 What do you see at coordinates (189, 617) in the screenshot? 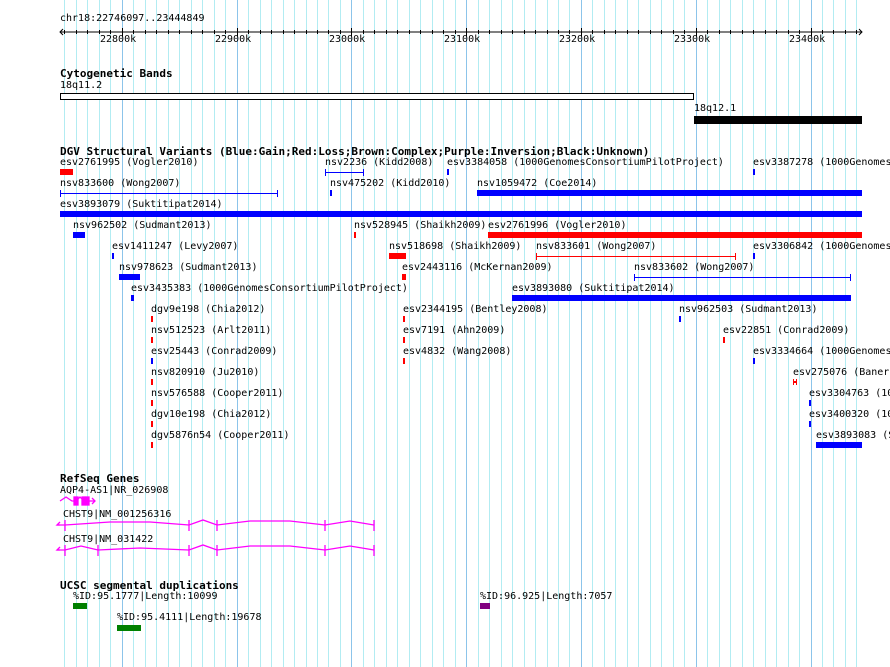
I see `segdup-label: %ID:95.4111|Length:19678` at bounding box center [189, 617].